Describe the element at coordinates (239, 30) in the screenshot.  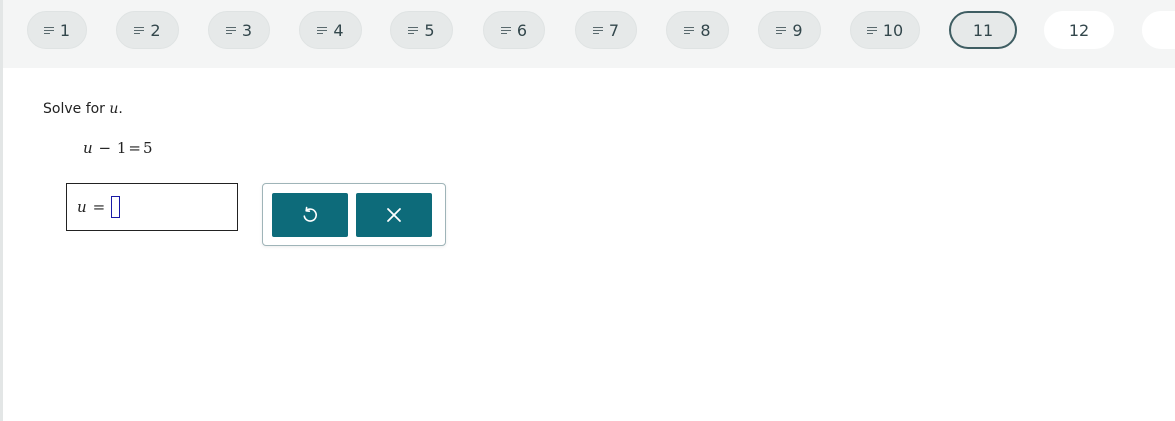
I see `question-nav-item-3: 3` at that location.